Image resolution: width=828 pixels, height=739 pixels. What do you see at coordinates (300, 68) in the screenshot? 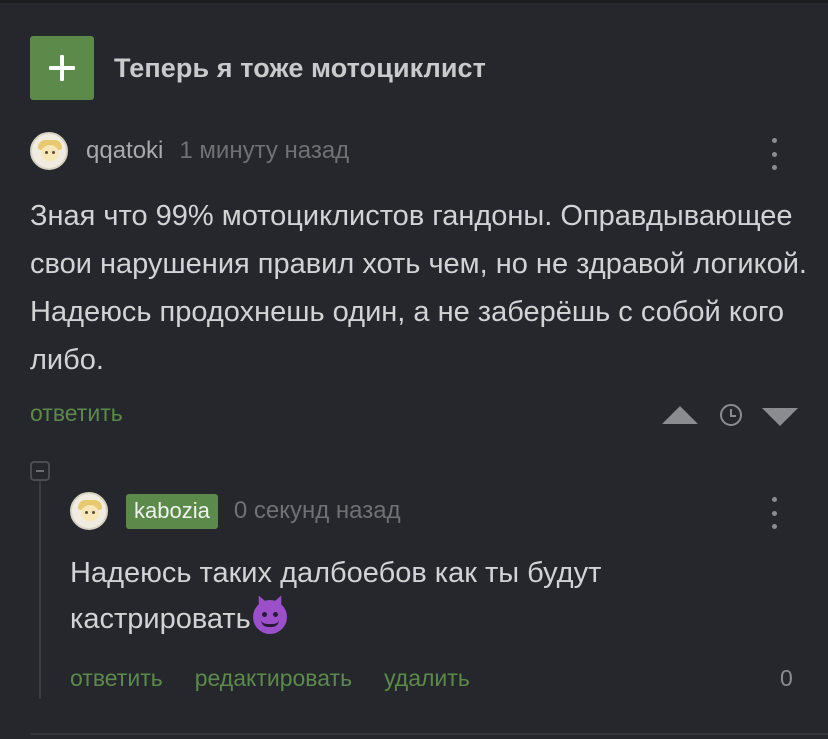
I see `post-title: Теперь я тоже мотоциклист` at bounding box center [300, 68].